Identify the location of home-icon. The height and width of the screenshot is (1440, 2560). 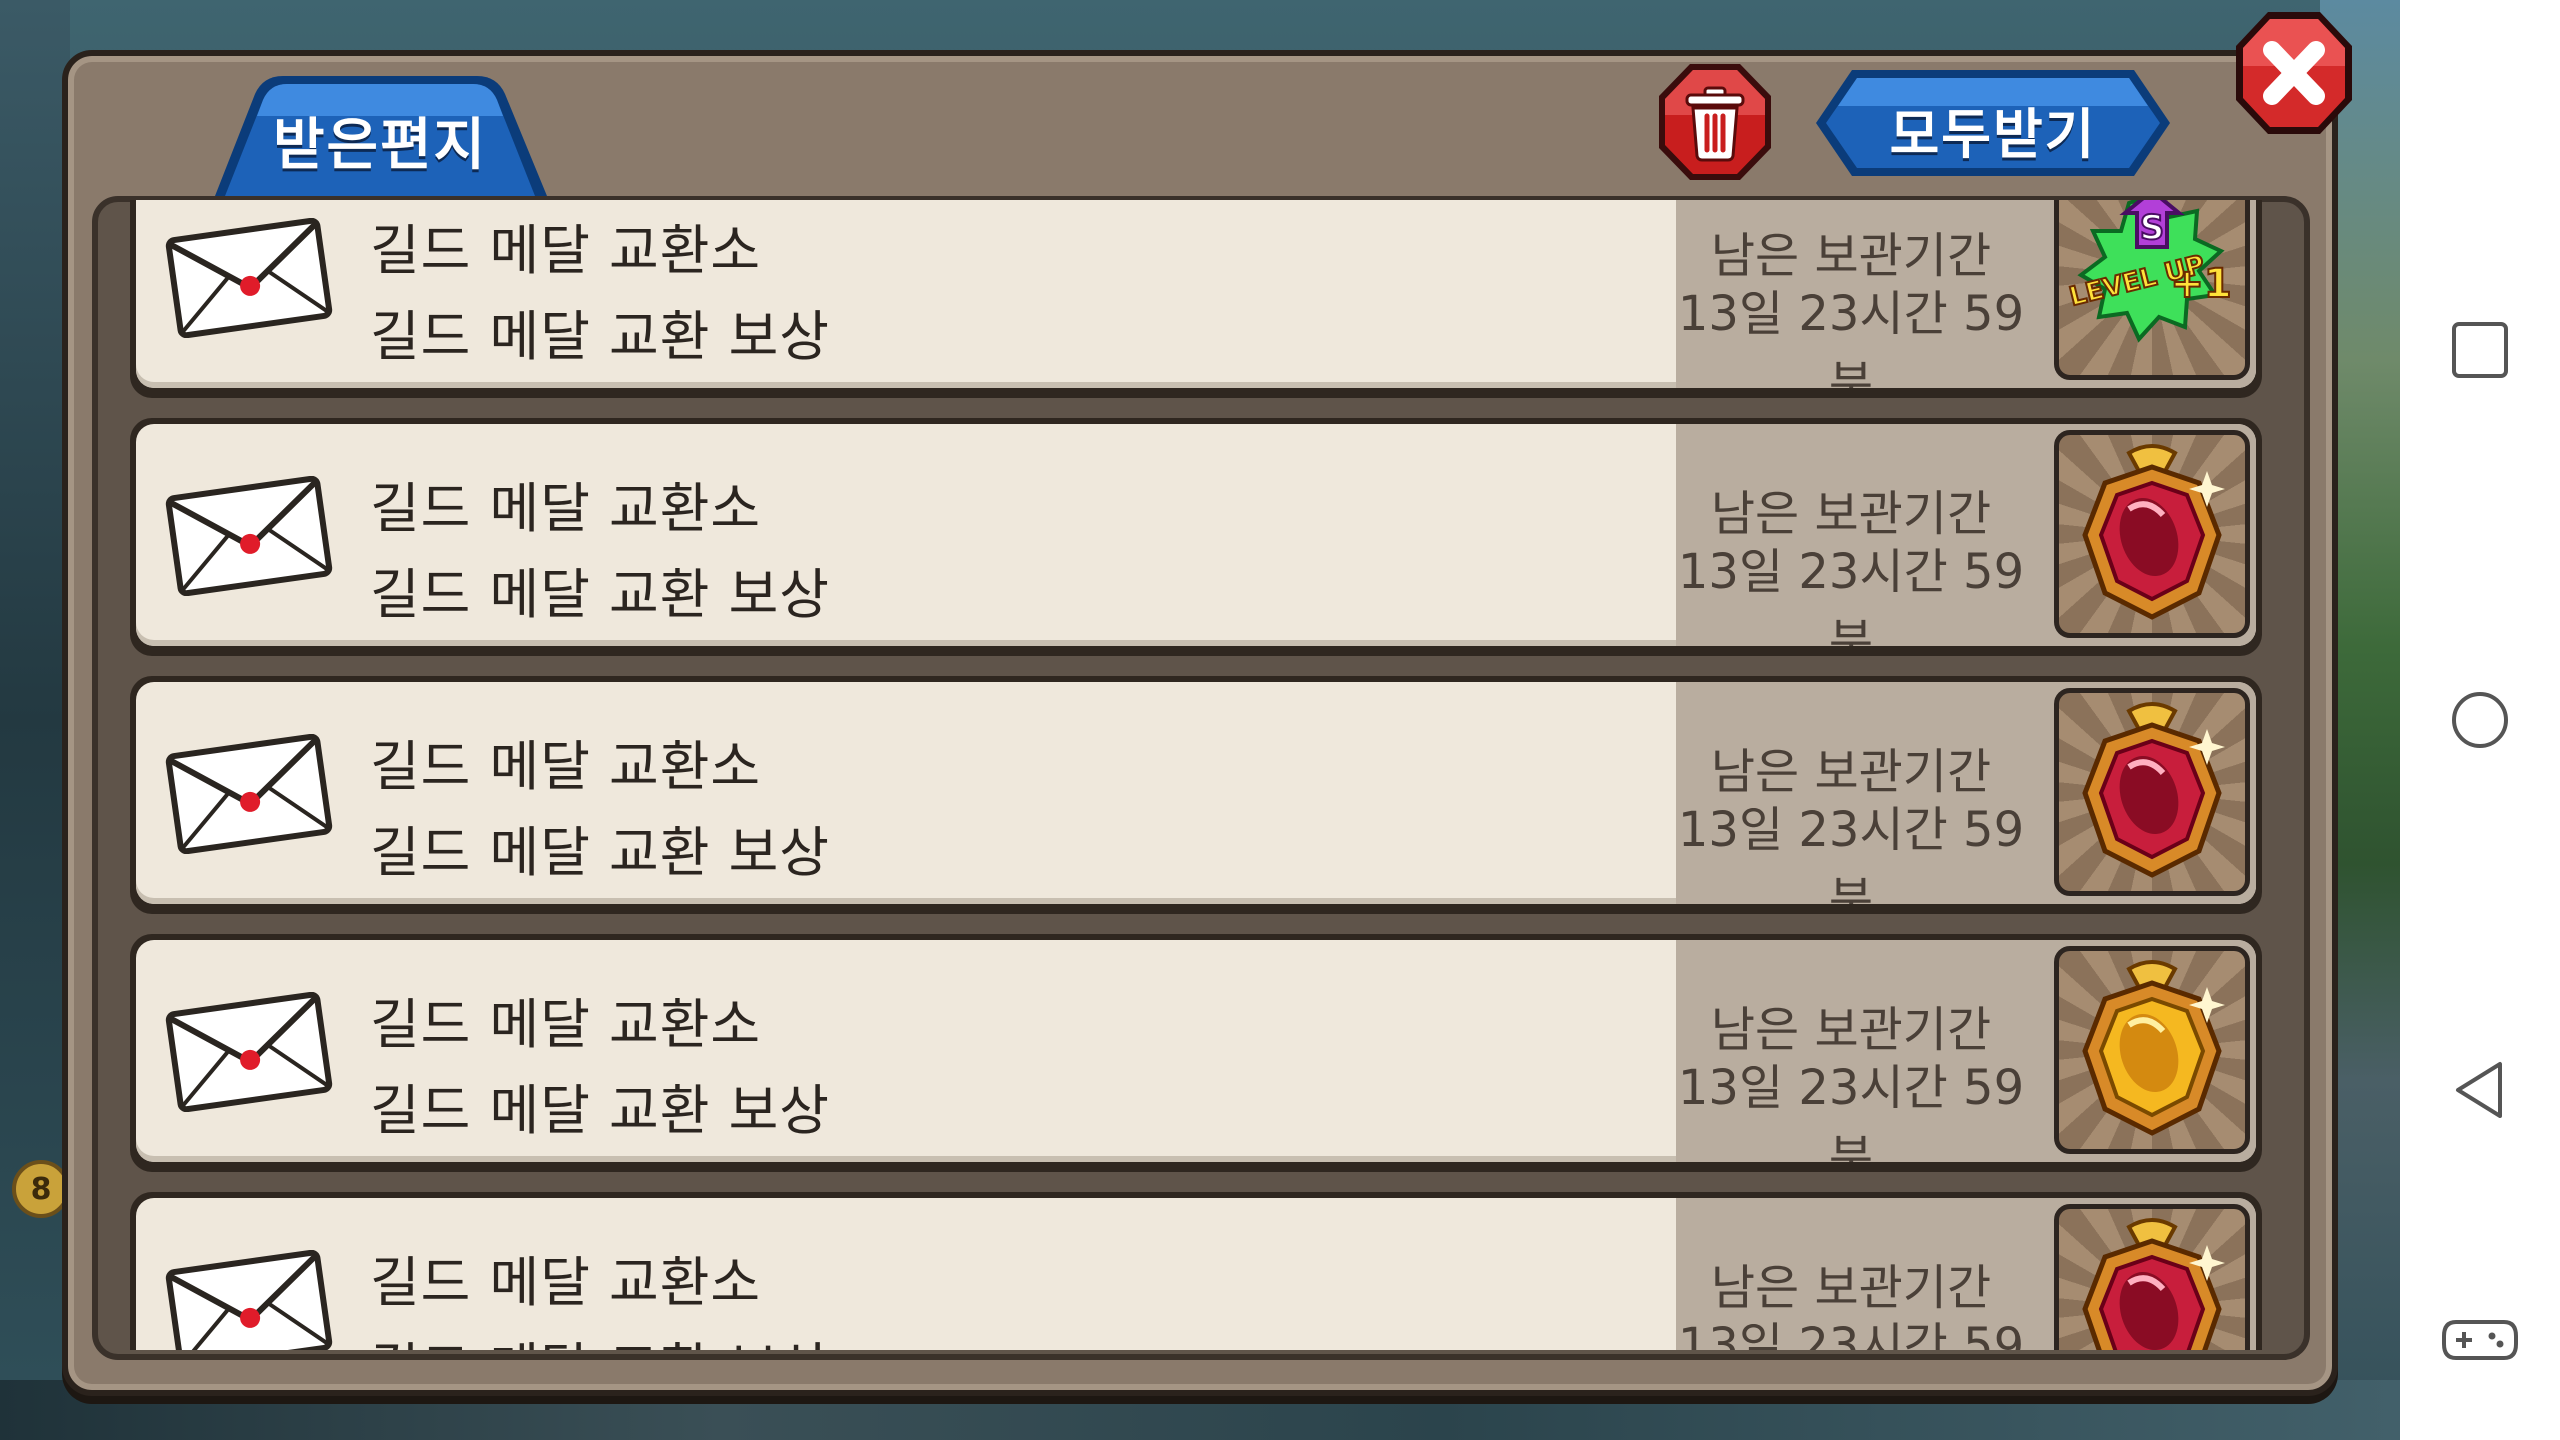
(2480, 720).